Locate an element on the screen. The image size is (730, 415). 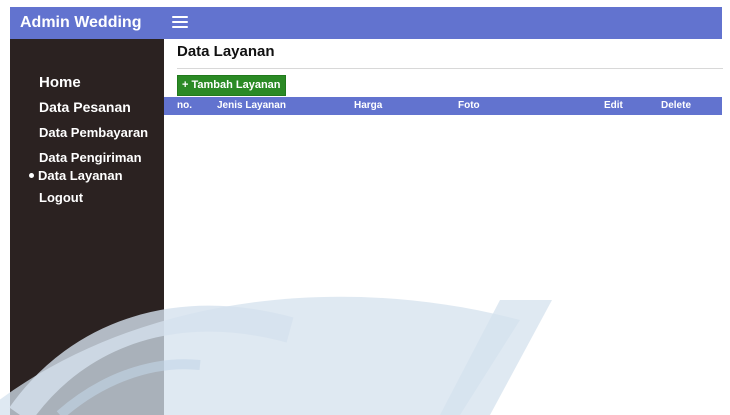
sidebar-item-logout: Logout is located at coordinates (61, 198).